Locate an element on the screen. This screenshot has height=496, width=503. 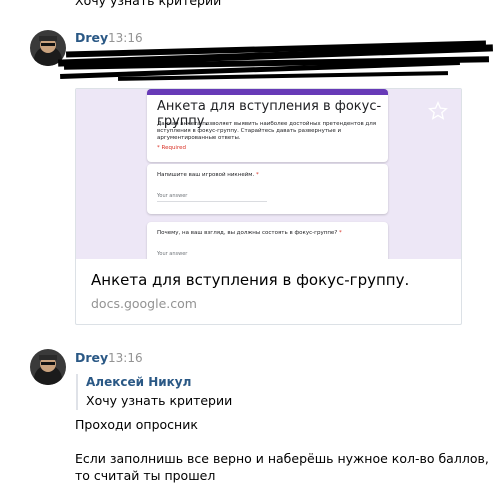
message-line: то считай ты прошел is located at coordinates (145, 475).